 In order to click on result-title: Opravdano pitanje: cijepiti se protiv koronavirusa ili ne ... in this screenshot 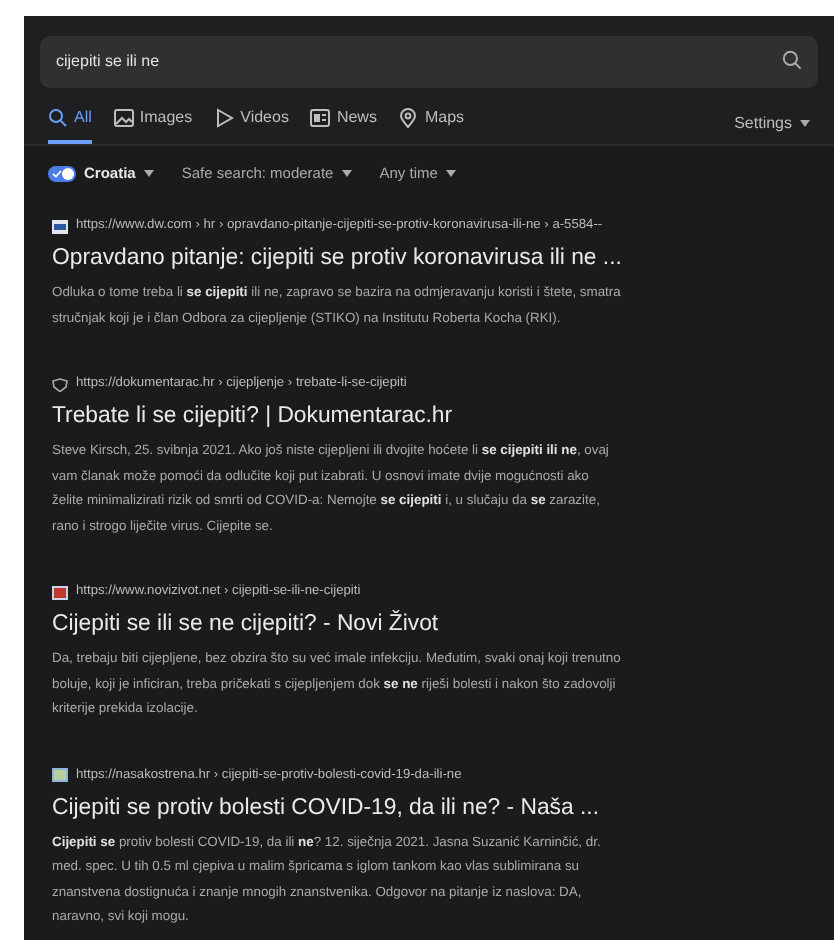, I will do `click(431, 259)`.